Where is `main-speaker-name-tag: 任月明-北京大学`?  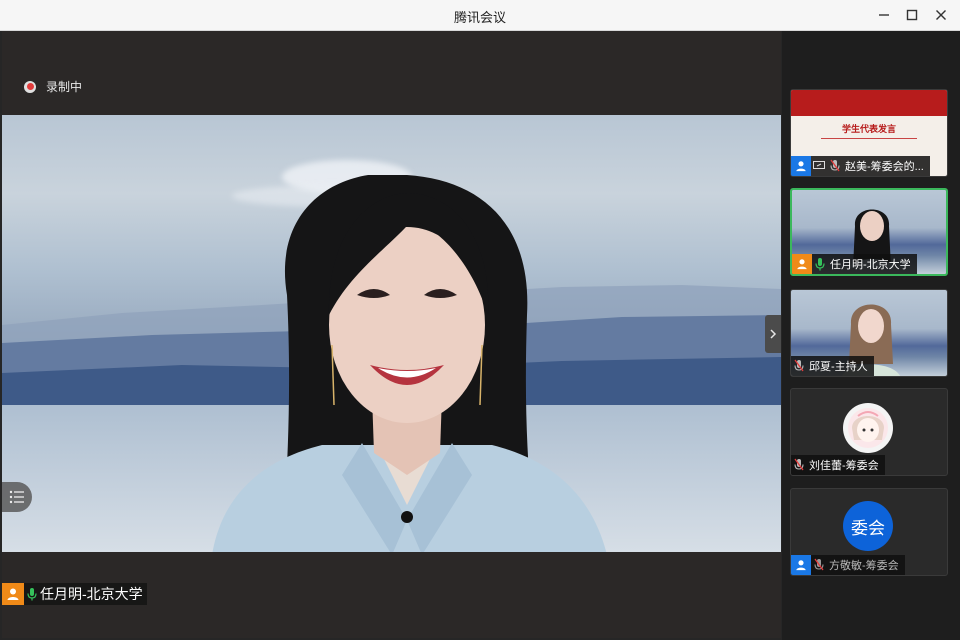 main-speaker-name-tag: 任月明-北京大学 is located at coordinates (74, 594).